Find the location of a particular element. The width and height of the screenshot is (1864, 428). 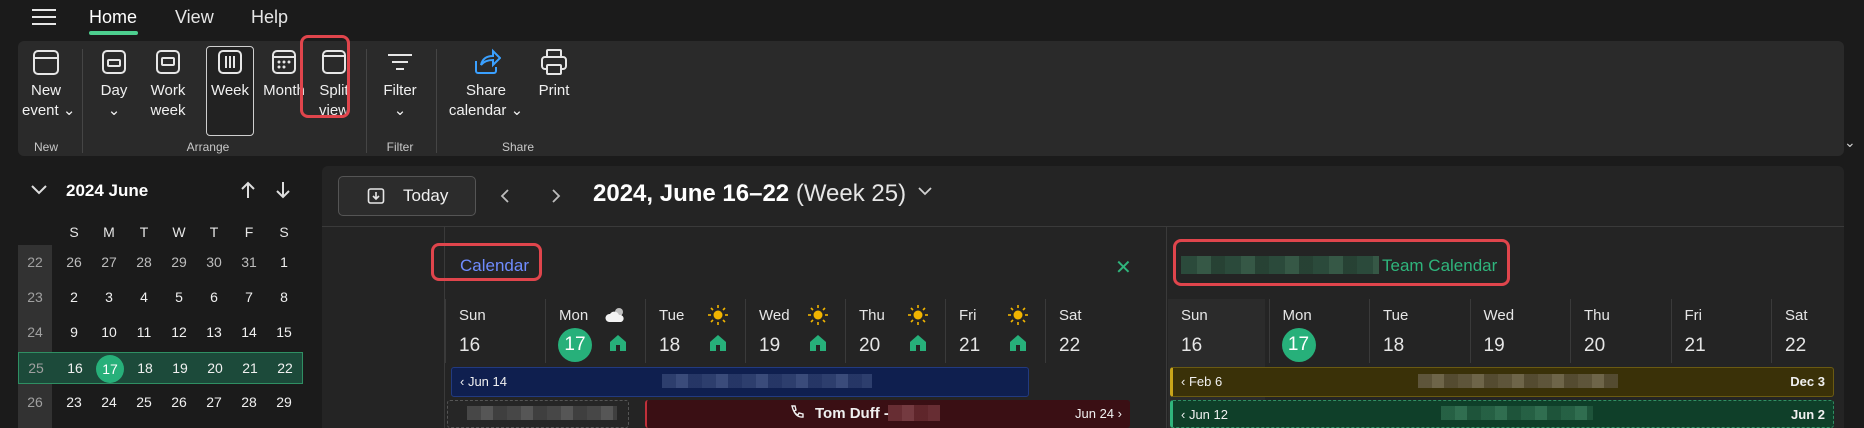

mini-calendar-day: 20 is located at coordinates (215, 368).